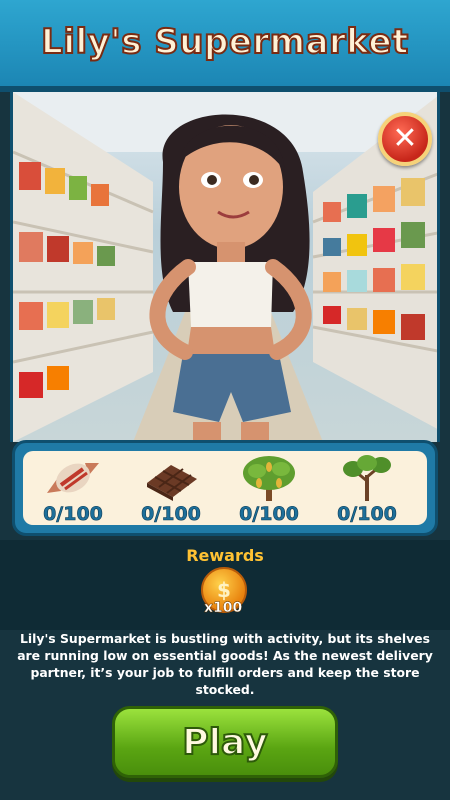 The height and width of the screenshot is (800, 450). I want to click on item-slot-chocolate: 0/100, so click(171, 491).